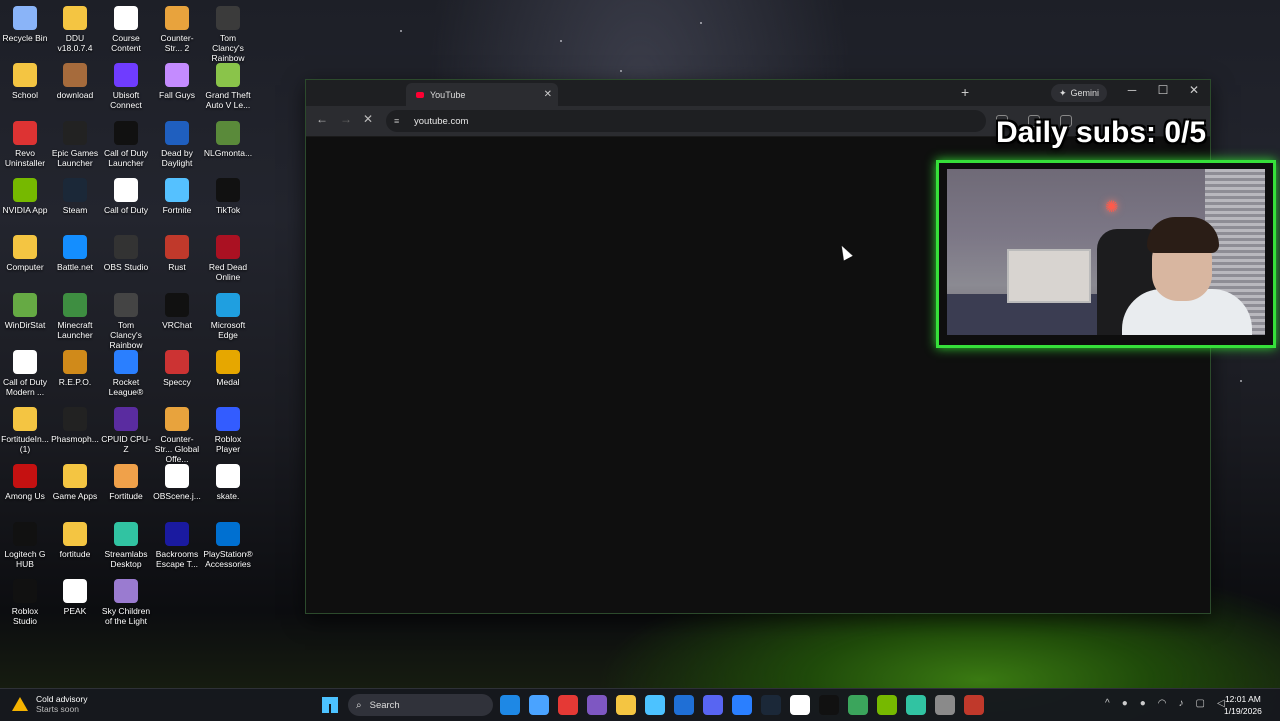  Describe the element at coordinates (75, 368) in the screenshot. I see `desktop-icon: R.E.P.O.` at that location.